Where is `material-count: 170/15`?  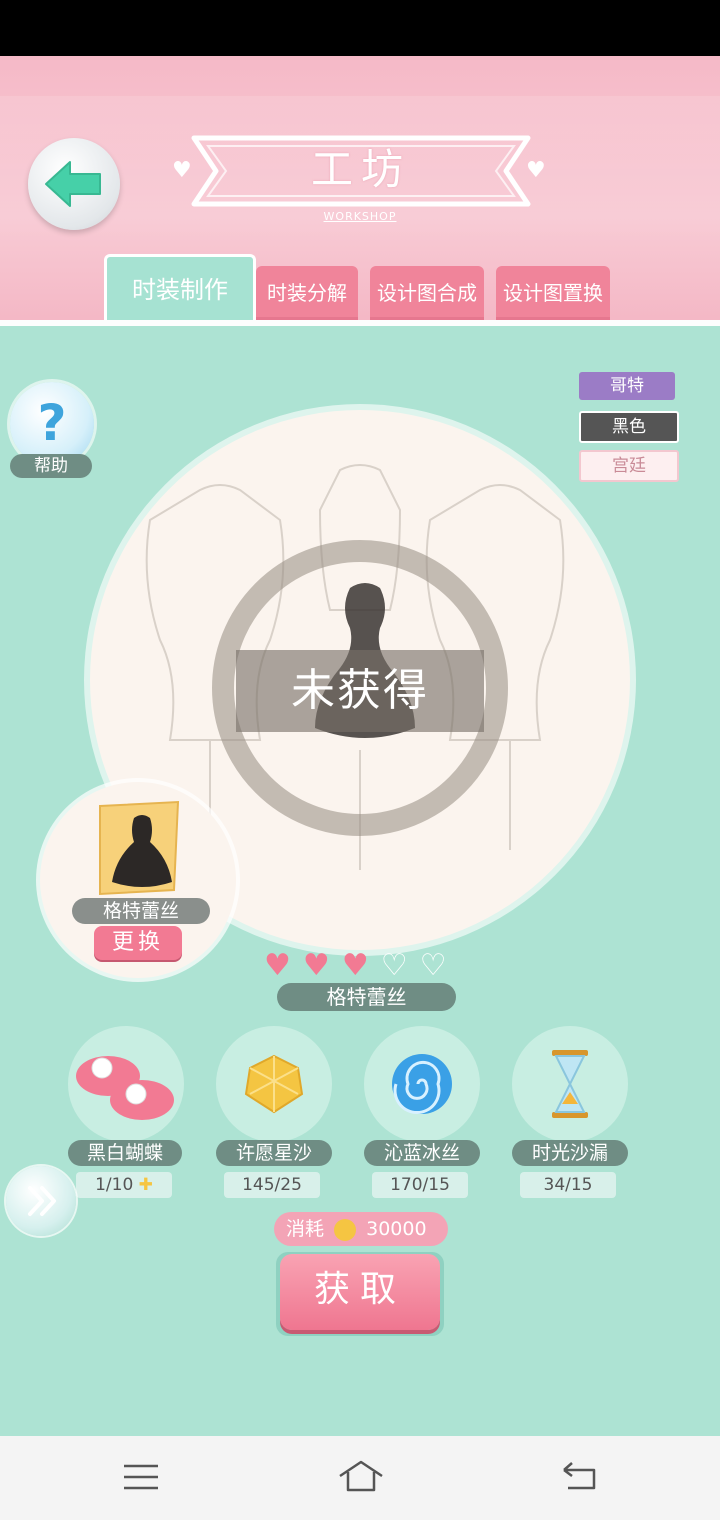
material-count: 170/15 is located at coordinates (420, 1185).